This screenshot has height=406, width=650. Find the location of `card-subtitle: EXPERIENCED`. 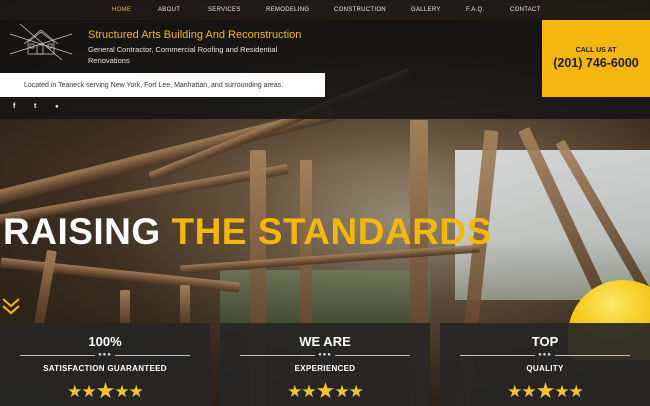

card-subtitle: EXPERIENCED is located at coordinates (325, 368).